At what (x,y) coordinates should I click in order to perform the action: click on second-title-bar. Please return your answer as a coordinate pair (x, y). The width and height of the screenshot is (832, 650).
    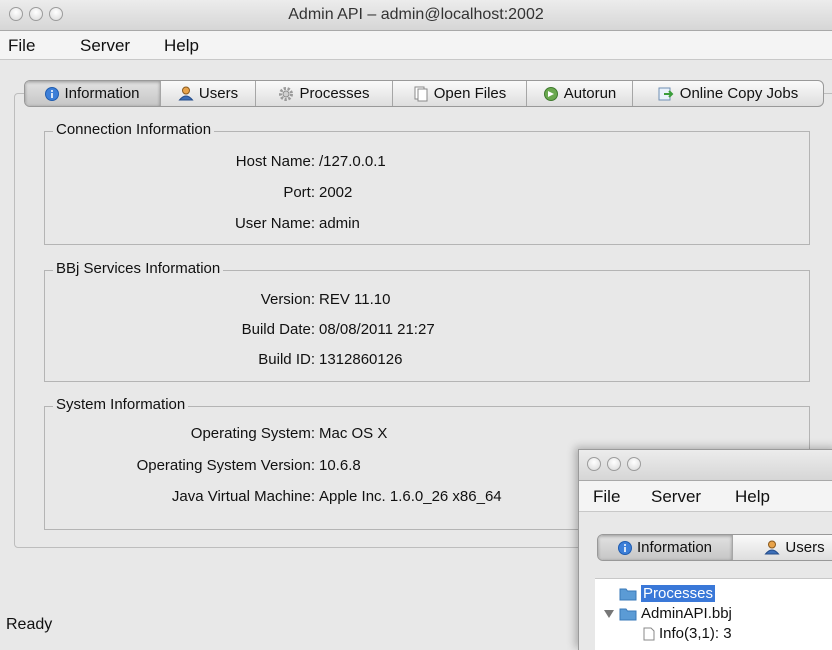
    Looking at the image, I should click on (705, 465).